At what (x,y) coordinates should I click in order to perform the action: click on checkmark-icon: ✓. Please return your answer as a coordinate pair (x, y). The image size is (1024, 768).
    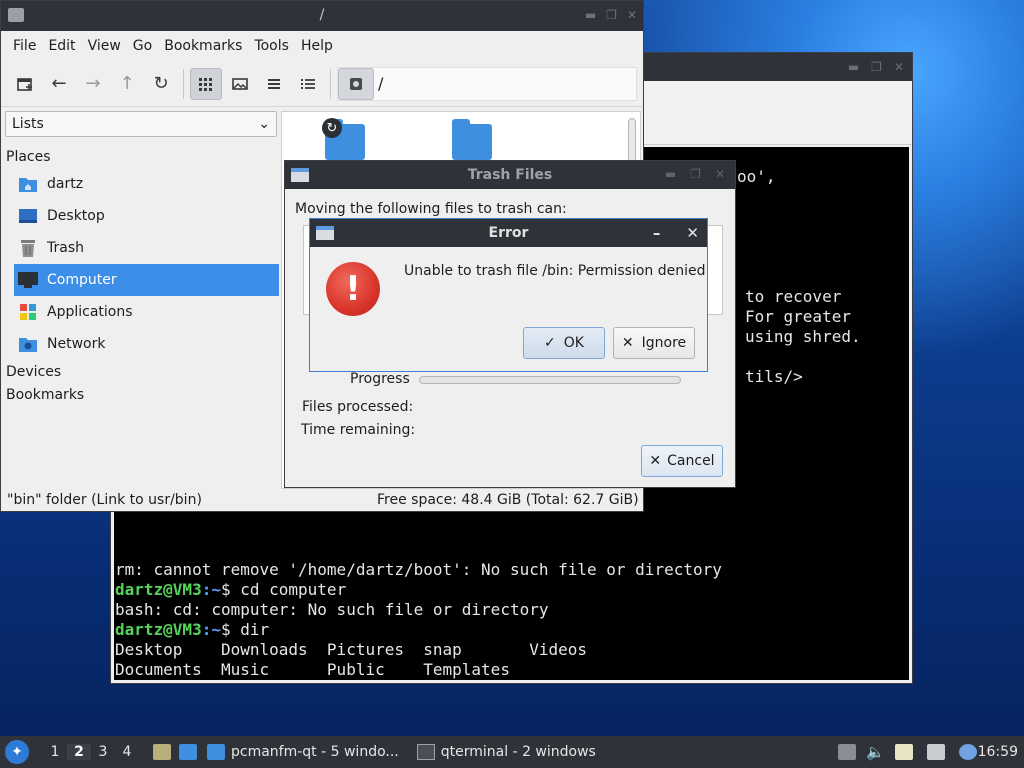
    Looking at the image, I should click on (550, 343).